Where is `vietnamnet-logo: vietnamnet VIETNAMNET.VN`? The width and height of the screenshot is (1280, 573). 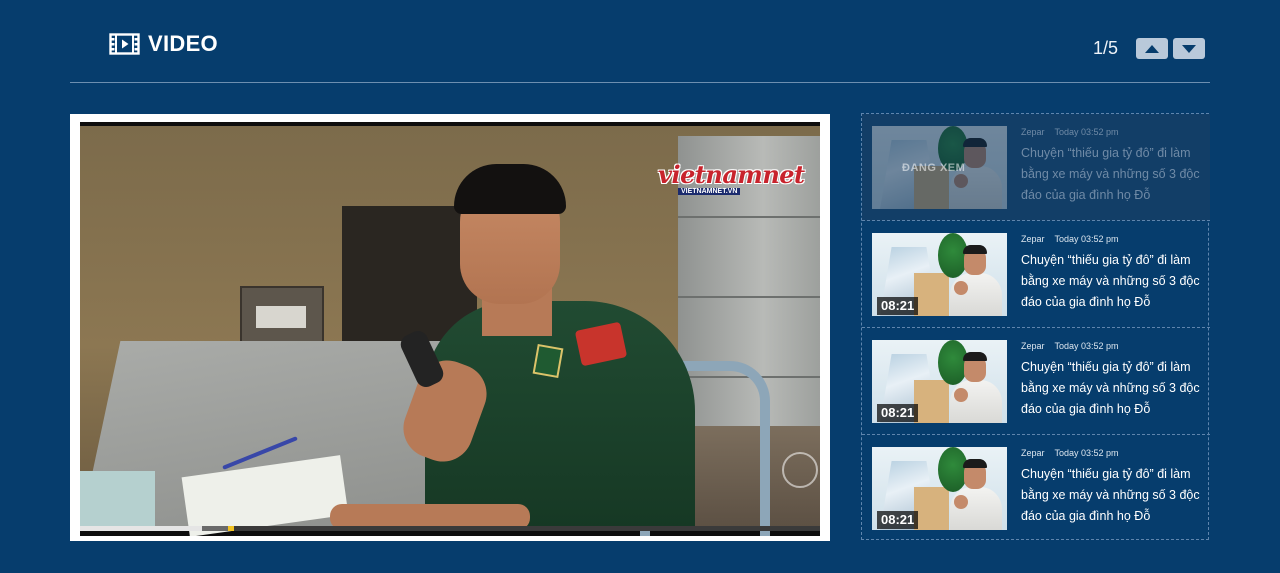
vietnamnet-logo: vietnamnet VIETNAMNET.VN is located at coordinates (731, 177).